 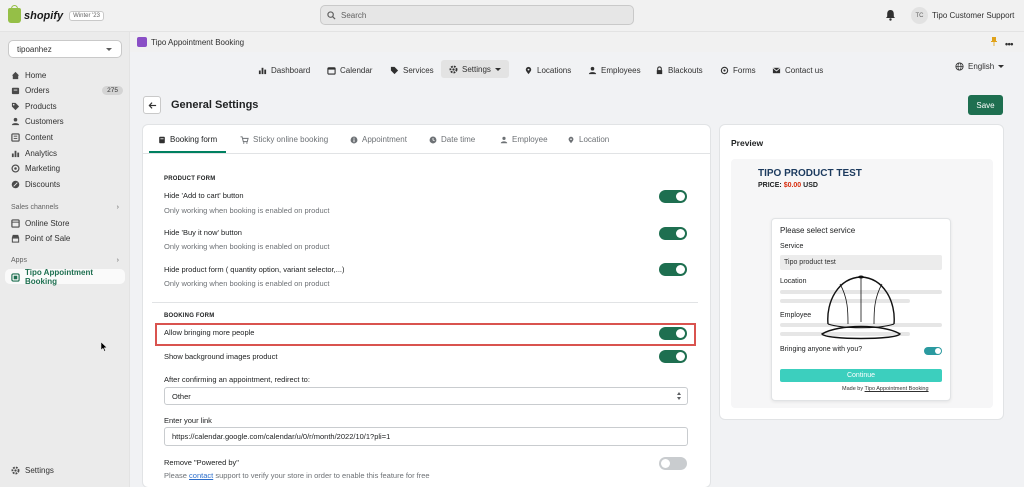 I want to click on tab-date-time: Date time, so click(x=452, y=139).